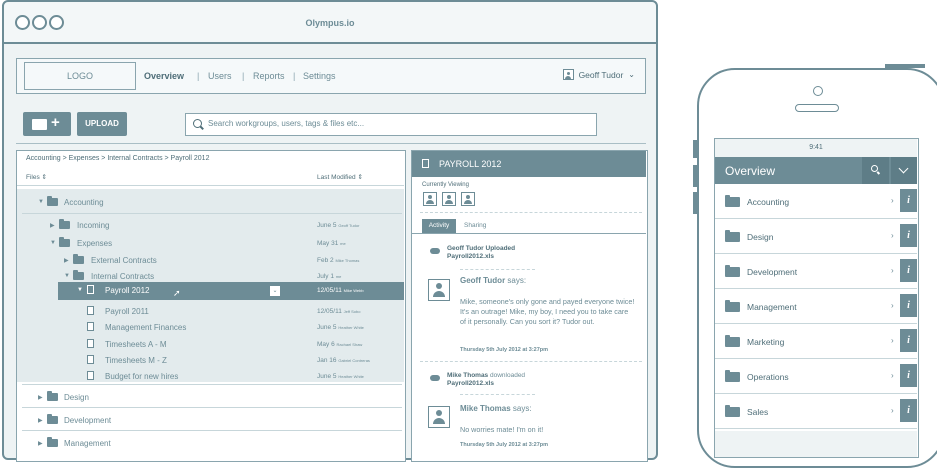  Describe the element at coordinates (210, 397) in the screenshot. I see `tree-row-design: ▶ Design` at that location.